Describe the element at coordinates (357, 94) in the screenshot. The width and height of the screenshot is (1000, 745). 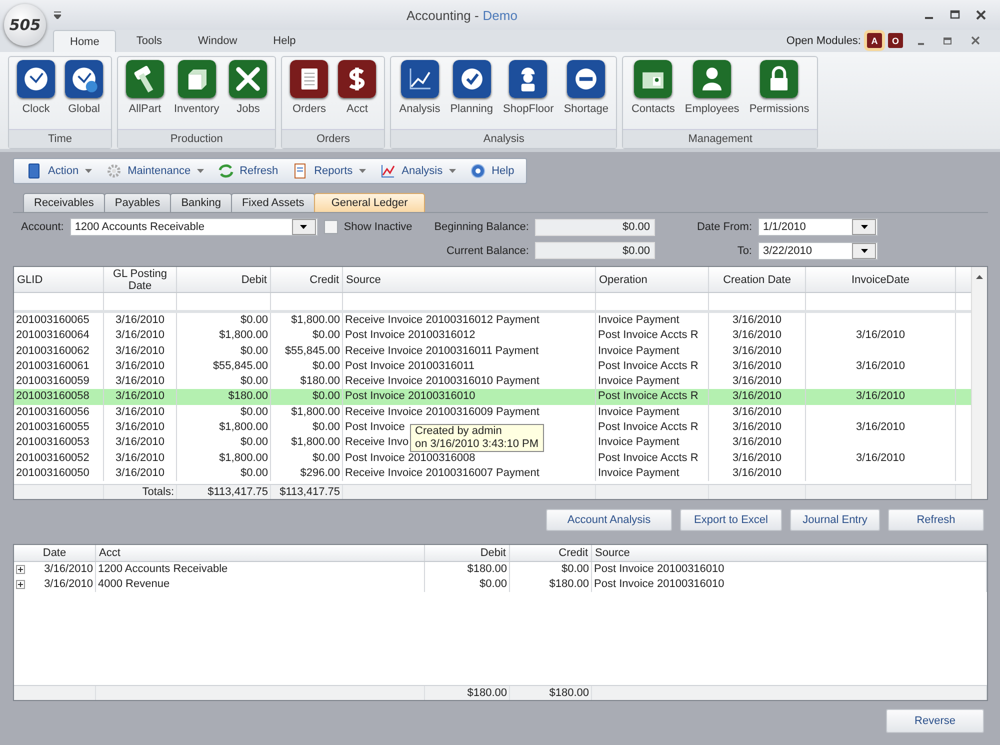
I see `ribbon-button: Acct` at that location.